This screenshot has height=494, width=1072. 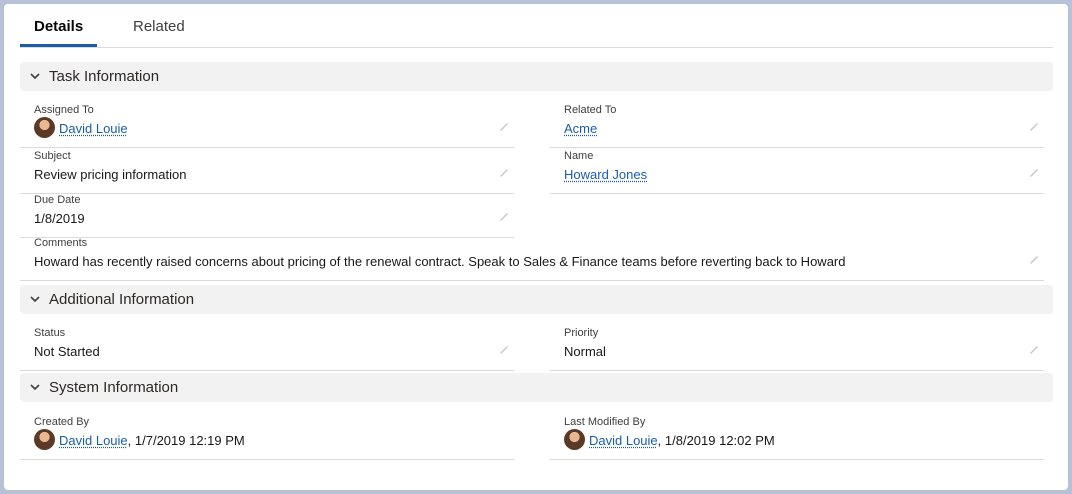 What do you see at coordinates (797, 172) in the screenshot?
I see `field-name: Name Howard Jones` at bounding box center [797, 172].